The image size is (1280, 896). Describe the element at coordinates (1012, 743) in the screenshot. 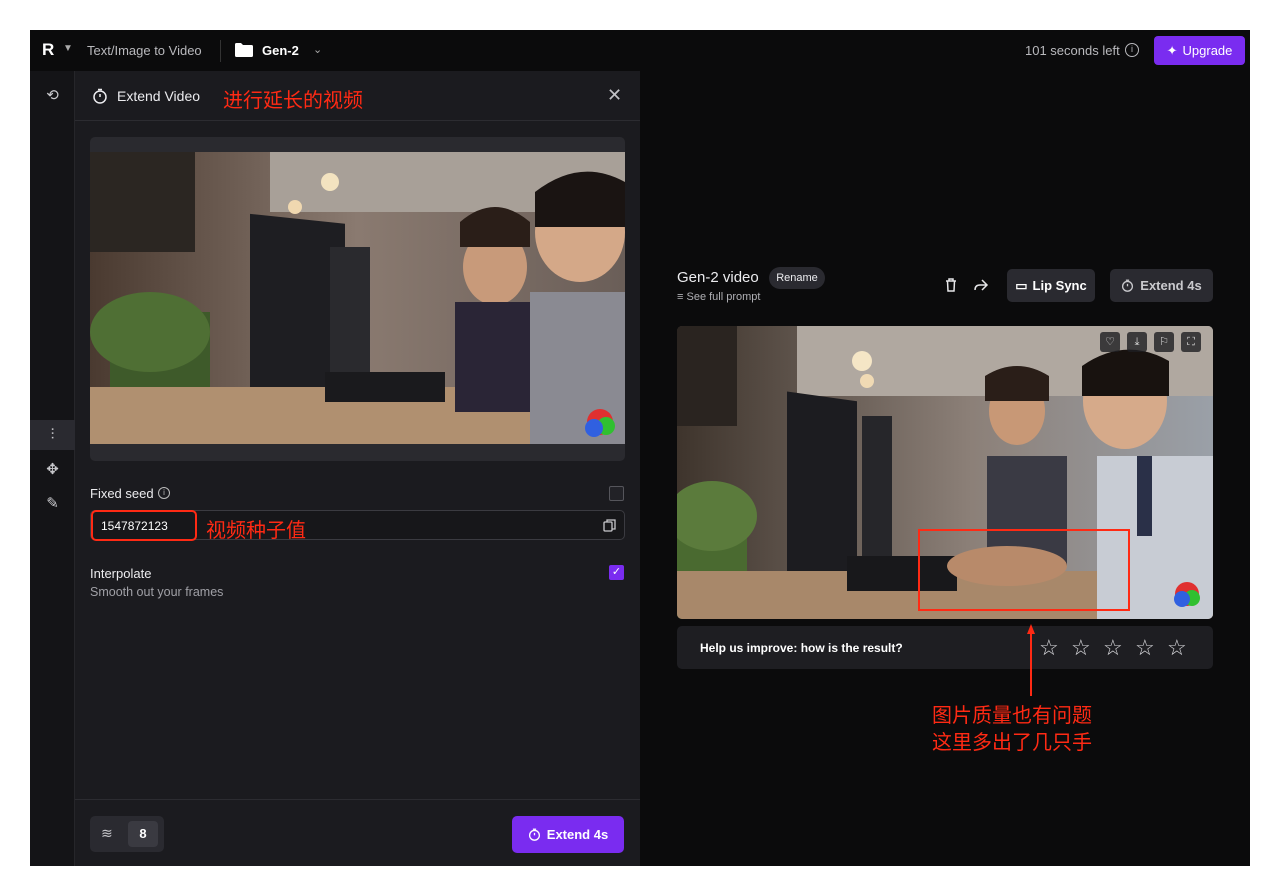

I see `annotation-quality-line-2: 这里多出了几只手` at that location.